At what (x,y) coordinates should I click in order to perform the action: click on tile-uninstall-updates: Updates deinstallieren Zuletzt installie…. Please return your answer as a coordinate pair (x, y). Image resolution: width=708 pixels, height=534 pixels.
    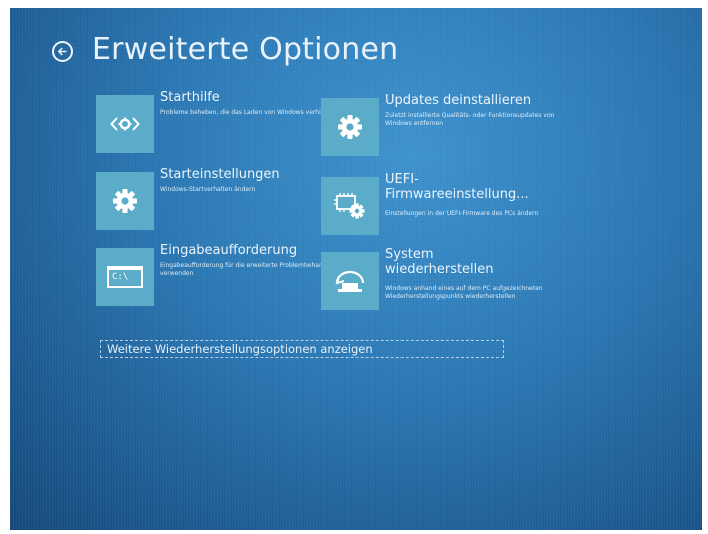
    Looking at the image, I should click on (441, 126).